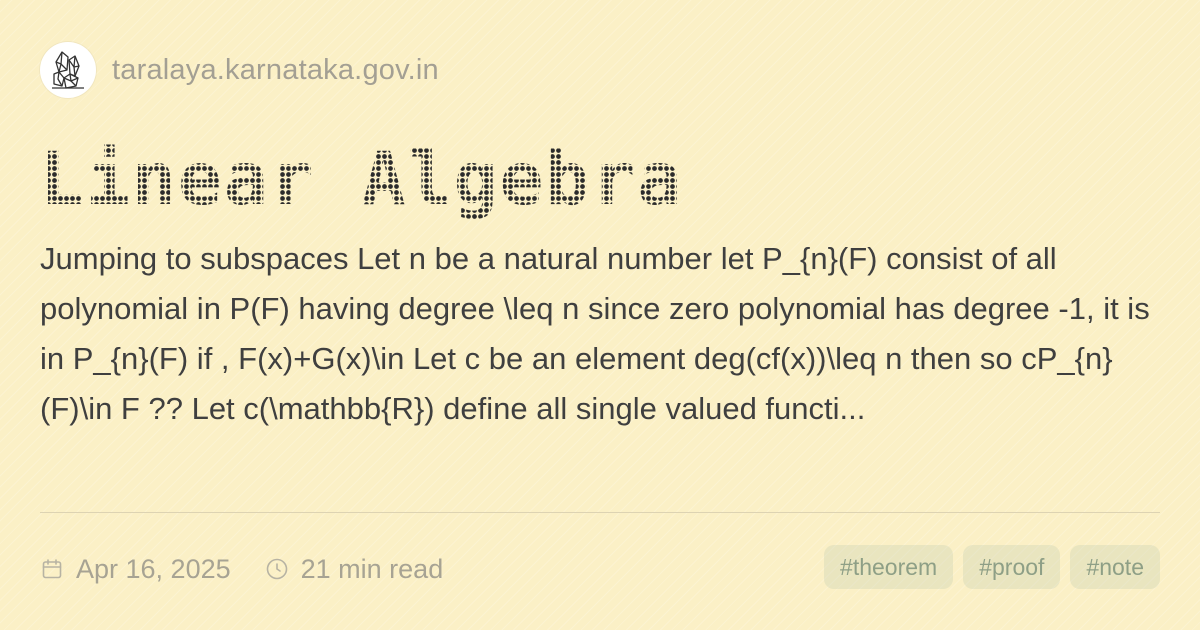 The height and width of the screenshot is (630, 1200). I want to click on page-title: Linear Algebra, so click(362, 179).